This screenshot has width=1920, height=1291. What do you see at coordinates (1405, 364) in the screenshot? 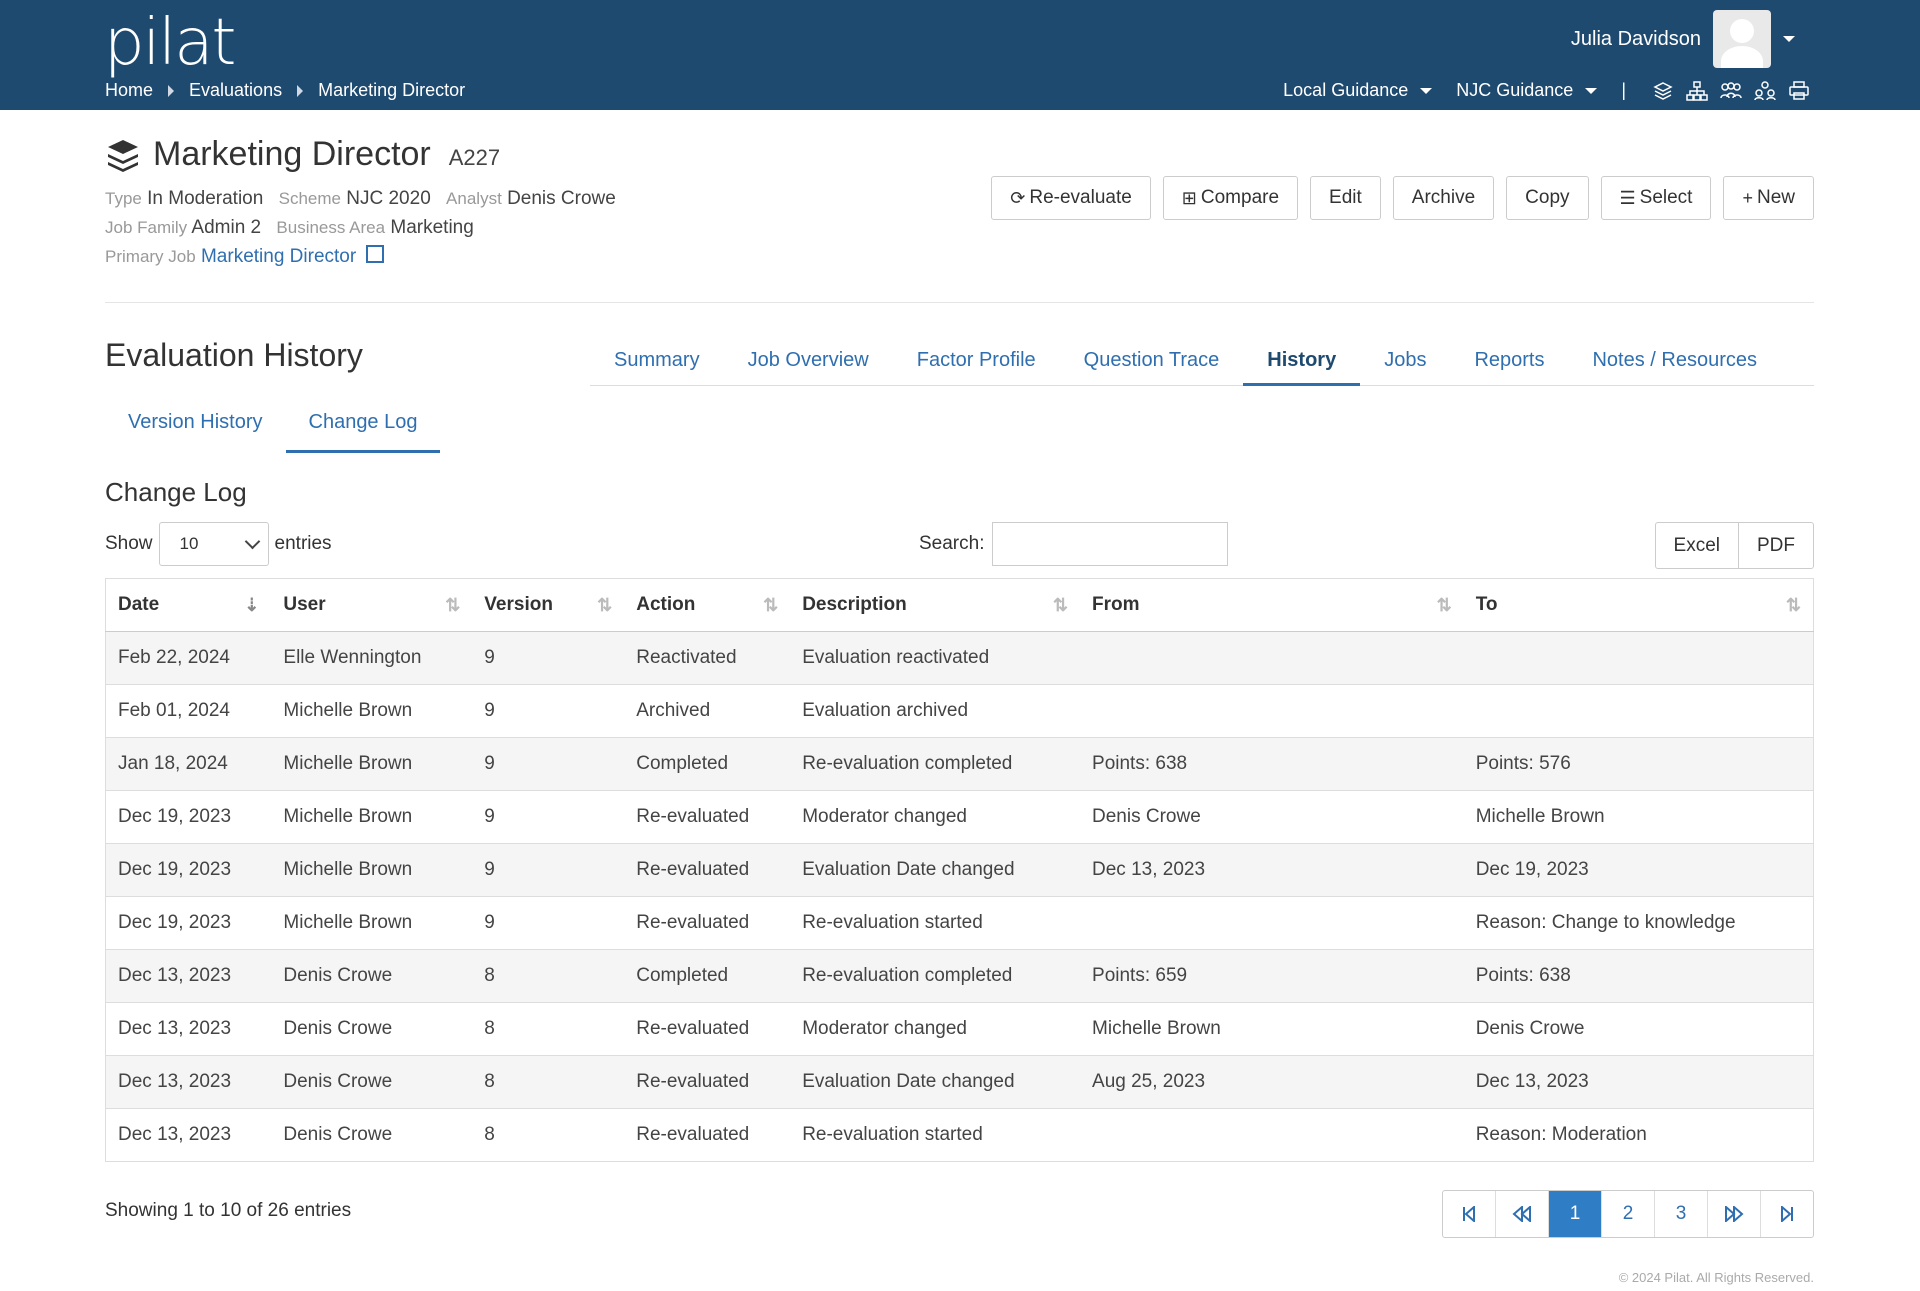
I see `tab-jobs: Jobs` at bounding box center [1405, 364].